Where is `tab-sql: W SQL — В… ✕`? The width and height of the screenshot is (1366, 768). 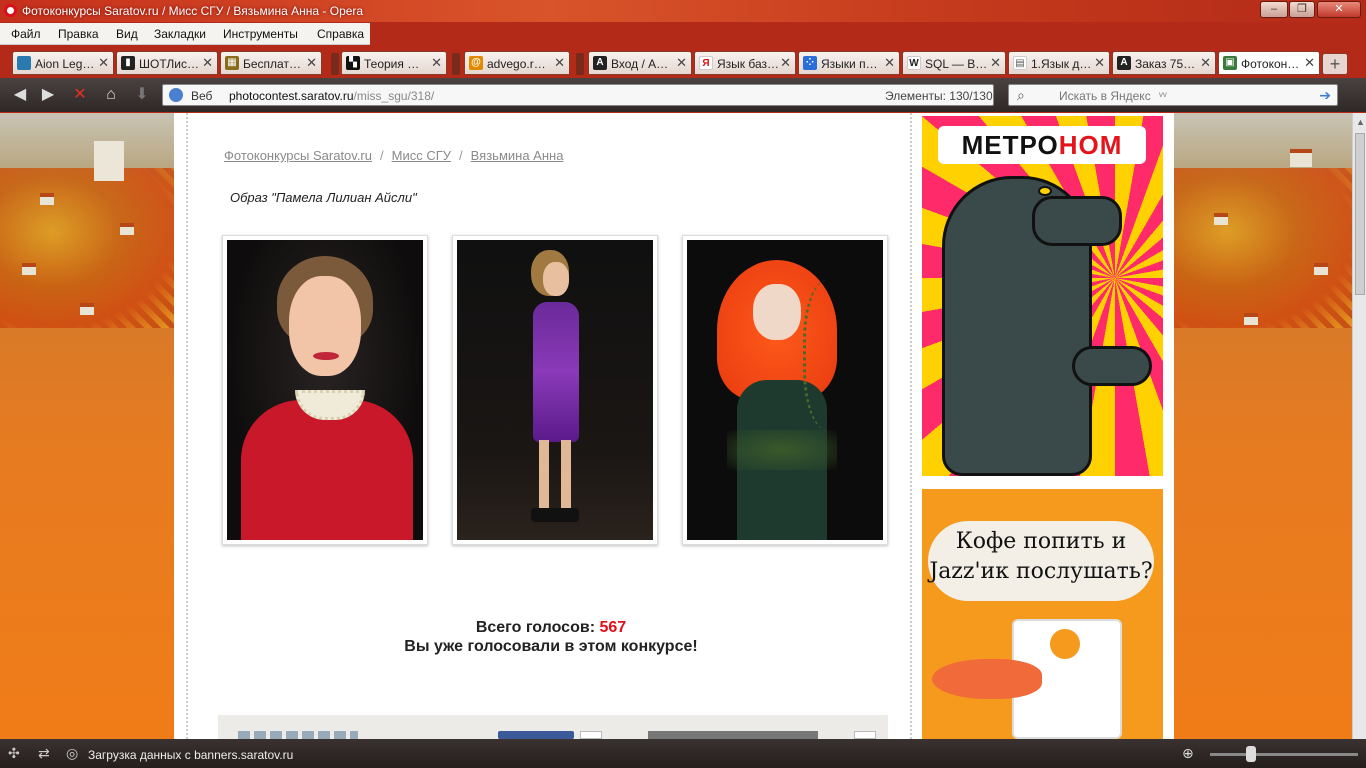 tab-sql: W SQL — В… ✕ is located at coordinates (954, 63).